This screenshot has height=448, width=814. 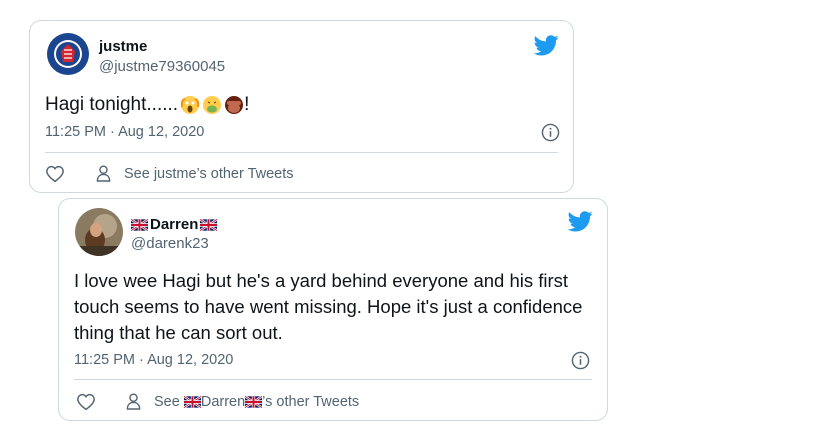 I want to click on tweet-text: Hagi tonight...... !, so click(x=147, y=105).